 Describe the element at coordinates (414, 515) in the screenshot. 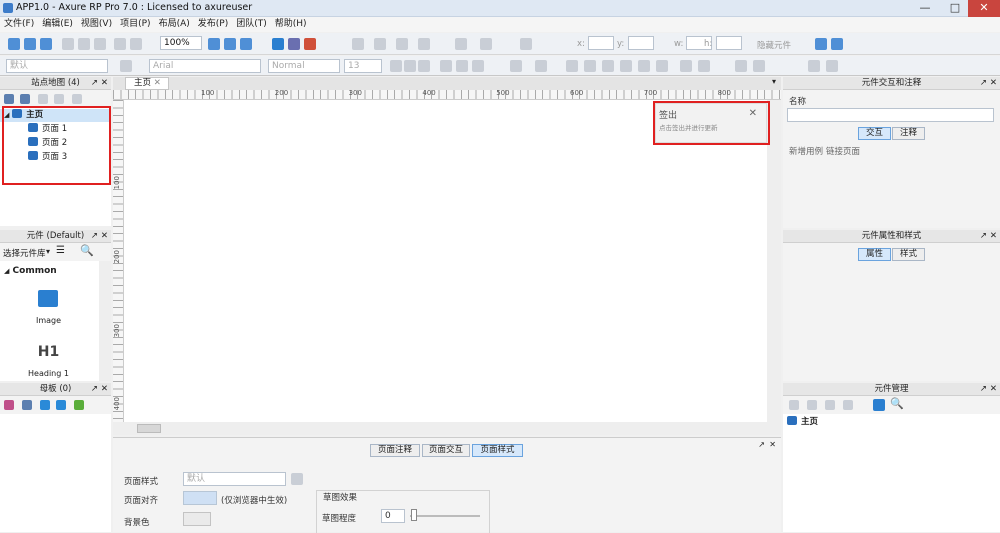

I see `sketch-slider-handle` at that location.